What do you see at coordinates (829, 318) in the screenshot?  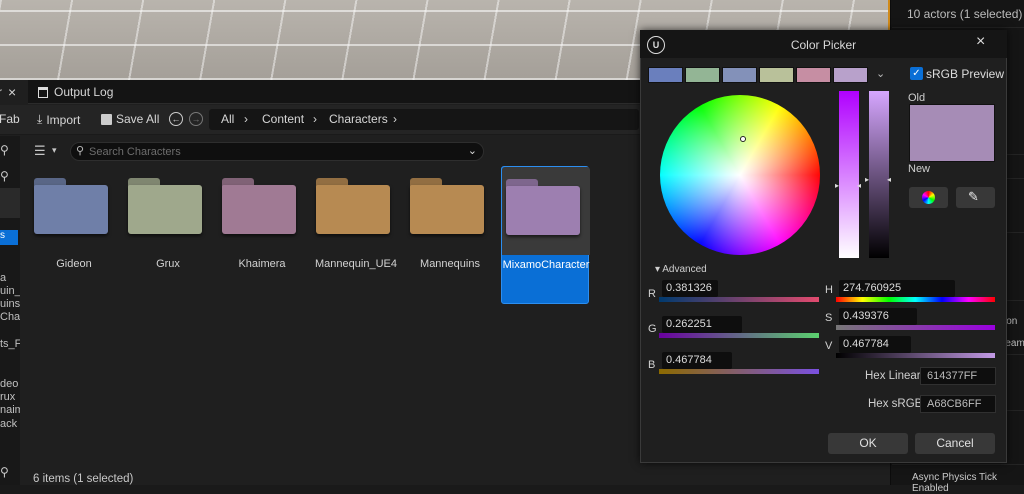 I see `s-channel-label: S` at bounding box center [829, 318].